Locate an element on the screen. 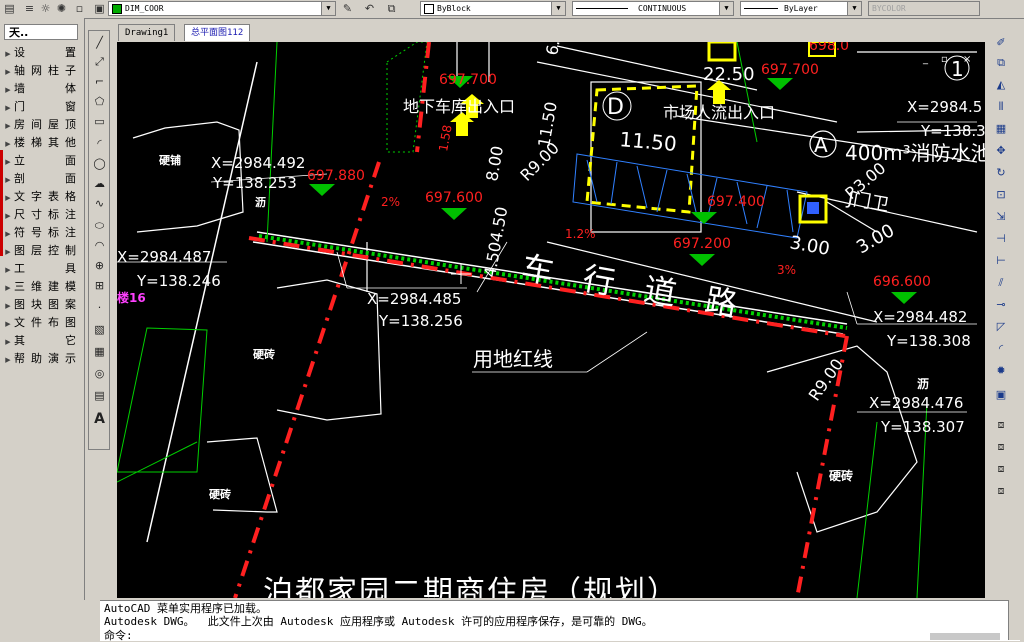 The image size is (1024, 642). command-scrollbar is located at coordinates (1015, 620).